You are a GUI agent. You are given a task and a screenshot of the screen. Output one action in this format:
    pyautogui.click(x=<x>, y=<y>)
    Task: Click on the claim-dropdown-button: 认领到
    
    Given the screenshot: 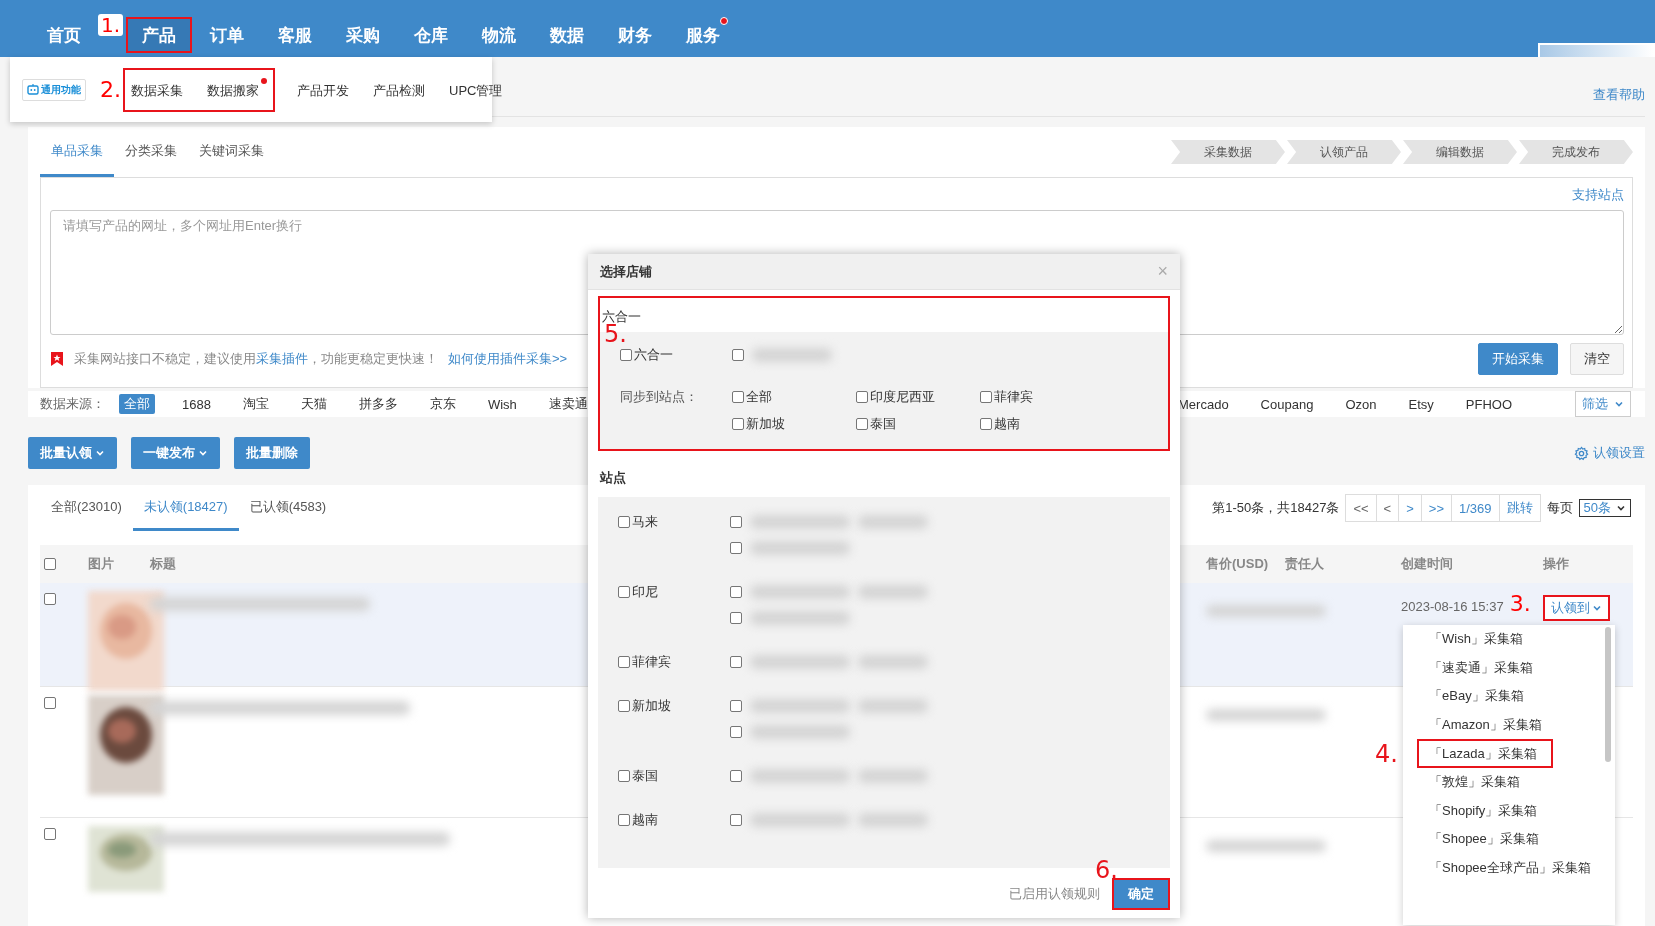 What is the action you would take?
    pyautogui.click(x=1576, y=608)
    